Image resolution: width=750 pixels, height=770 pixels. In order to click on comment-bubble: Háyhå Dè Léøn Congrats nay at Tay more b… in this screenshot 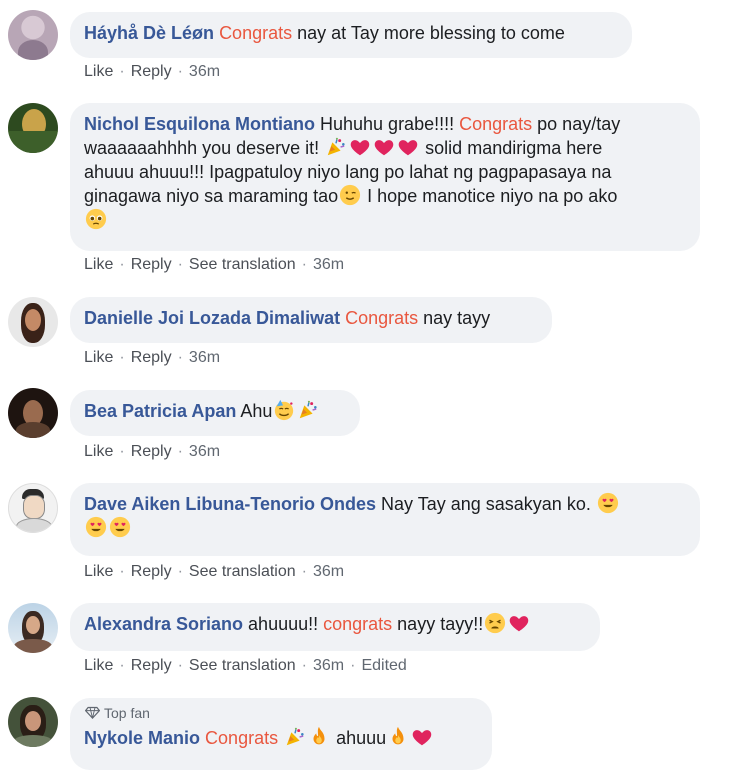, I will do `click(351, 35)`.